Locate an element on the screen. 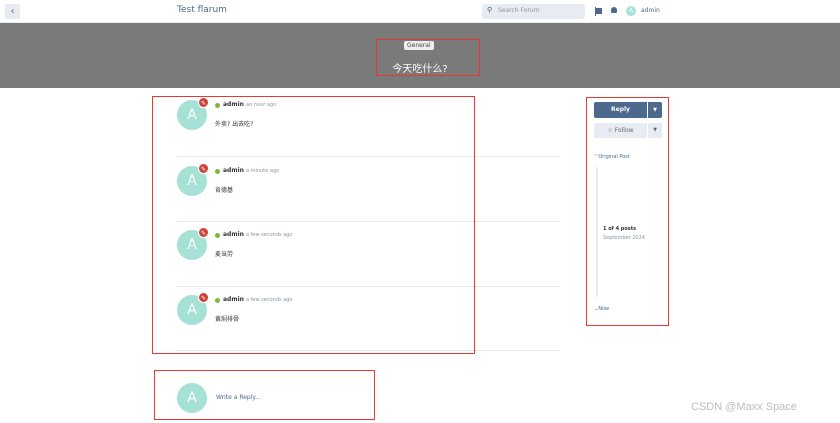 The width and height of the screenshot is (840, 423). user-avatar: A is located at coordinates (631, 11).